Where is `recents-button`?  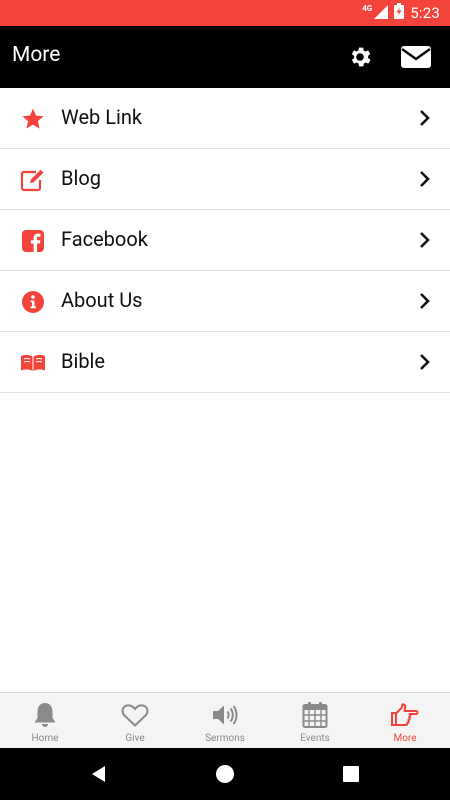
recents-button is located at coordinates (351, 774).